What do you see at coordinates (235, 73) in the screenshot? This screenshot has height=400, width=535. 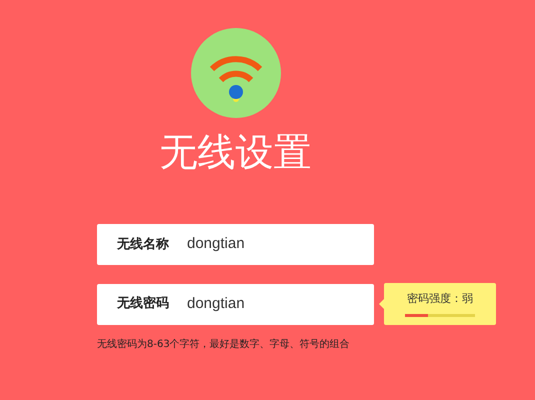 I see `wifi-logo-icon` at bounding box center [235, 73].